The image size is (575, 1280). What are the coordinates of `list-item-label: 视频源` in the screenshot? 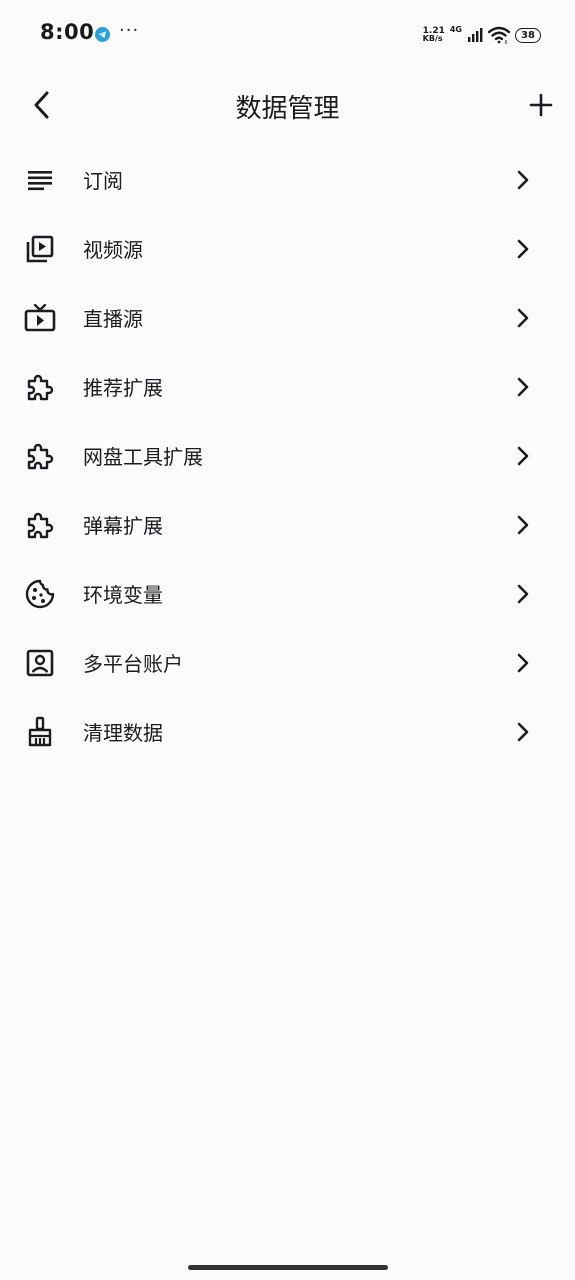 It's located at (113, 250).